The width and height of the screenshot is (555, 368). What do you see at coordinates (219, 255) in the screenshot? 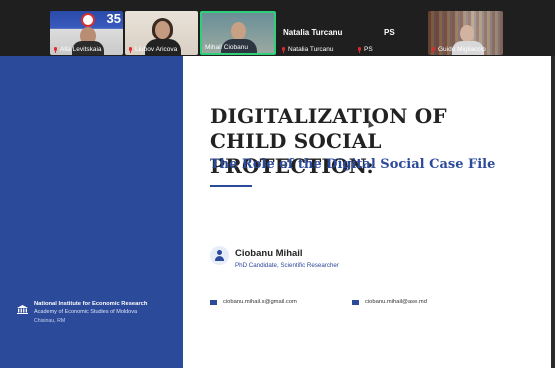
I see `user-icon` at bounding box center [219, 255].